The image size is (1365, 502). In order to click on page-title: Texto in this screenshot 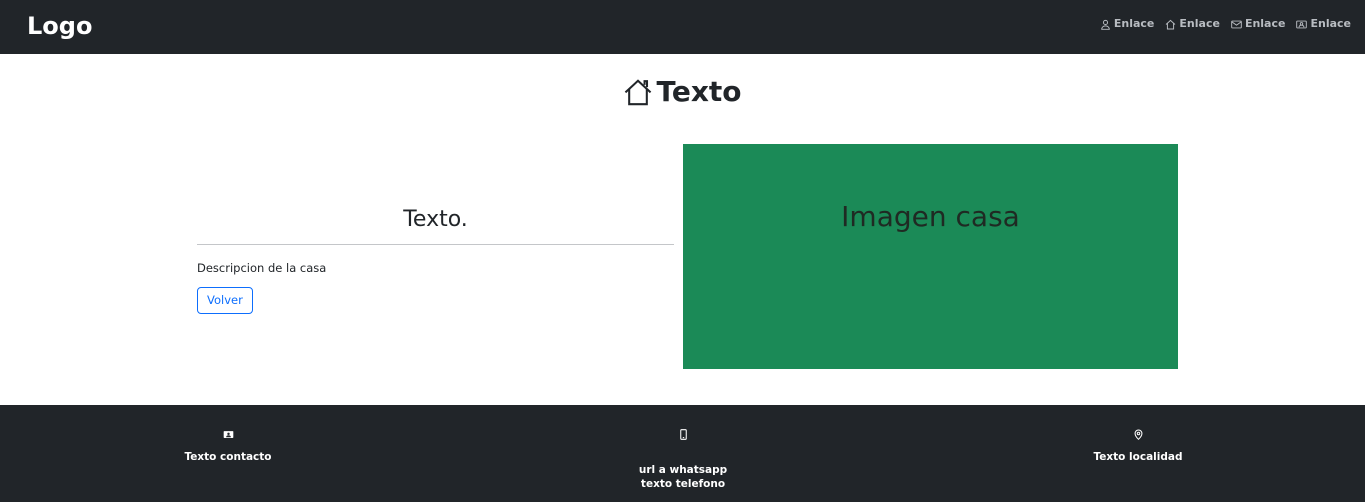, I will do `click(682, 92)`.